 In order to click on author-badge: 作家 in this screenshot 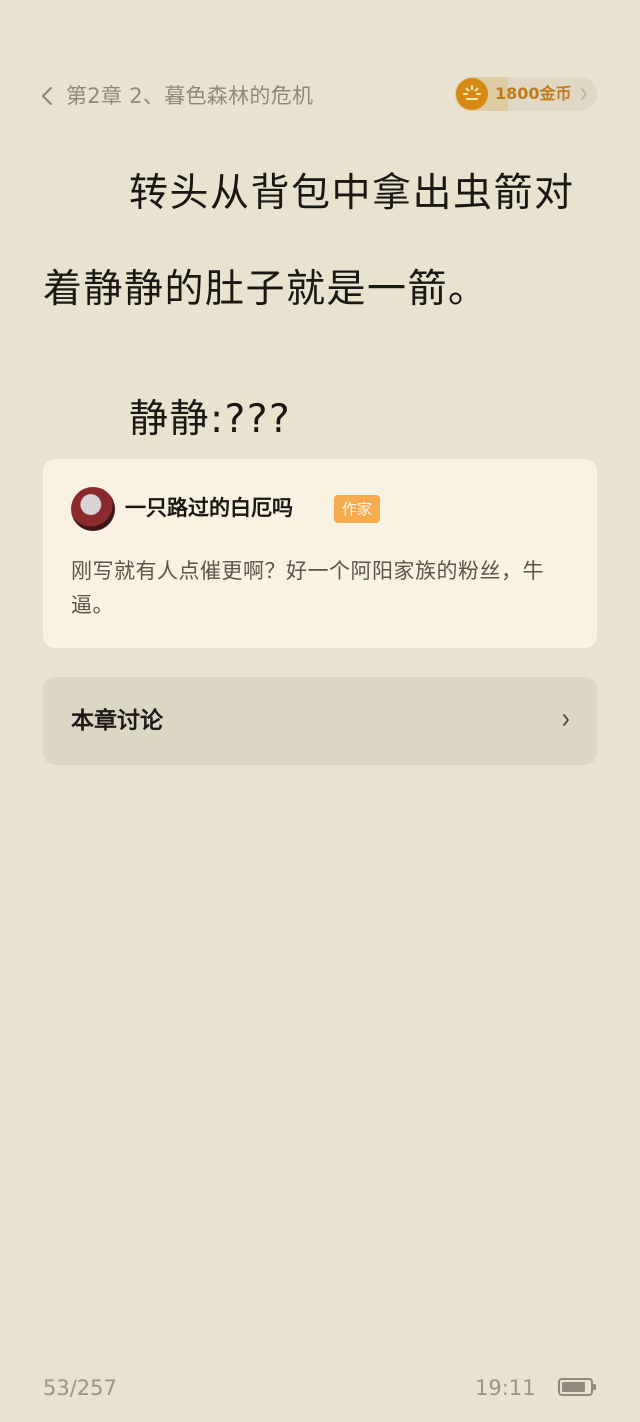, I will do `click(357, 509)`.